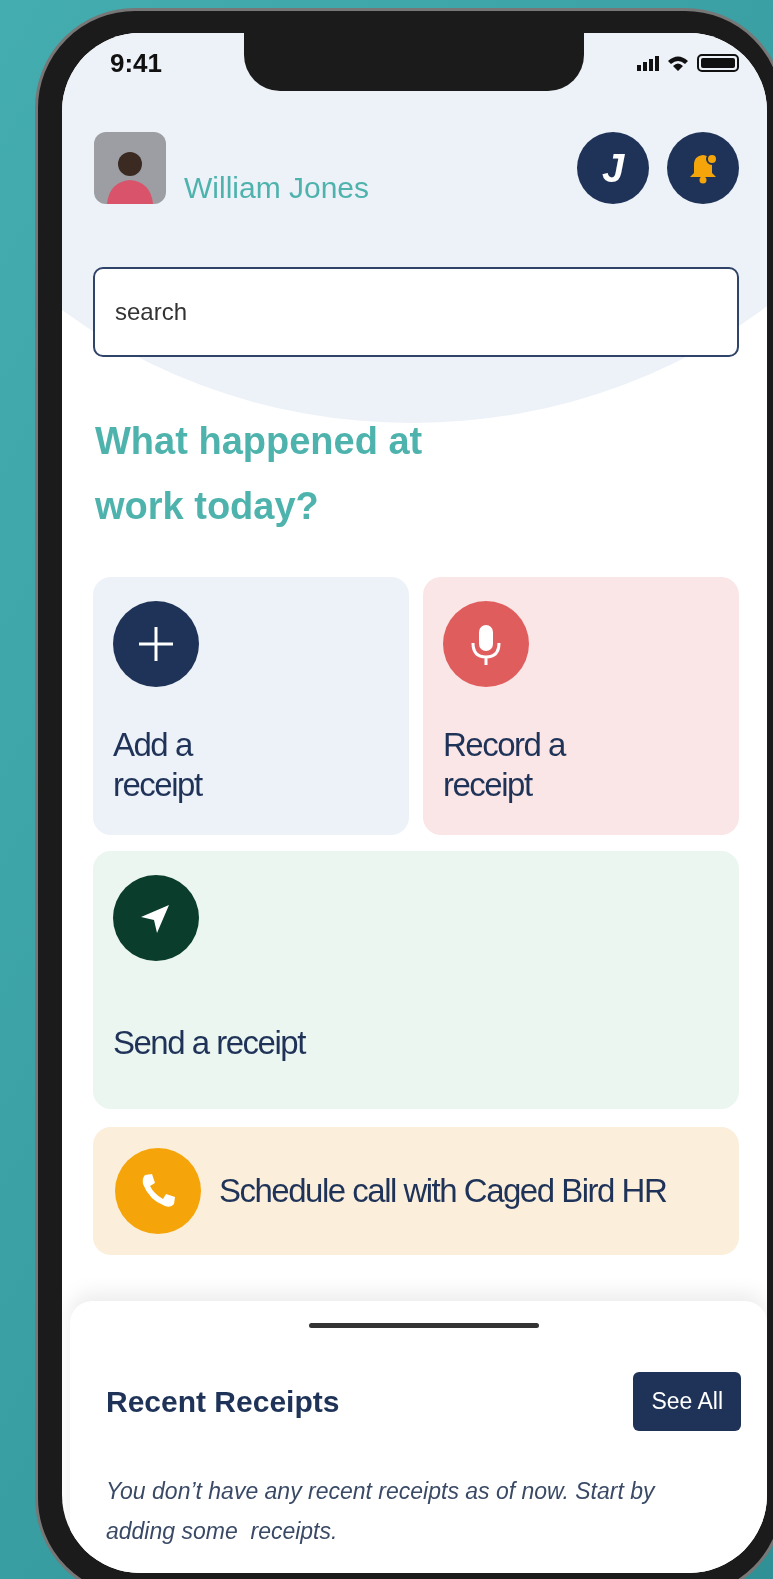 Image resolution: width=773 pixels, height=1579 pixels. What do you see at coordinates (158, 765) in the screenshot?
I see `action-label: Add a receipt` at bounding box center [158, 765].